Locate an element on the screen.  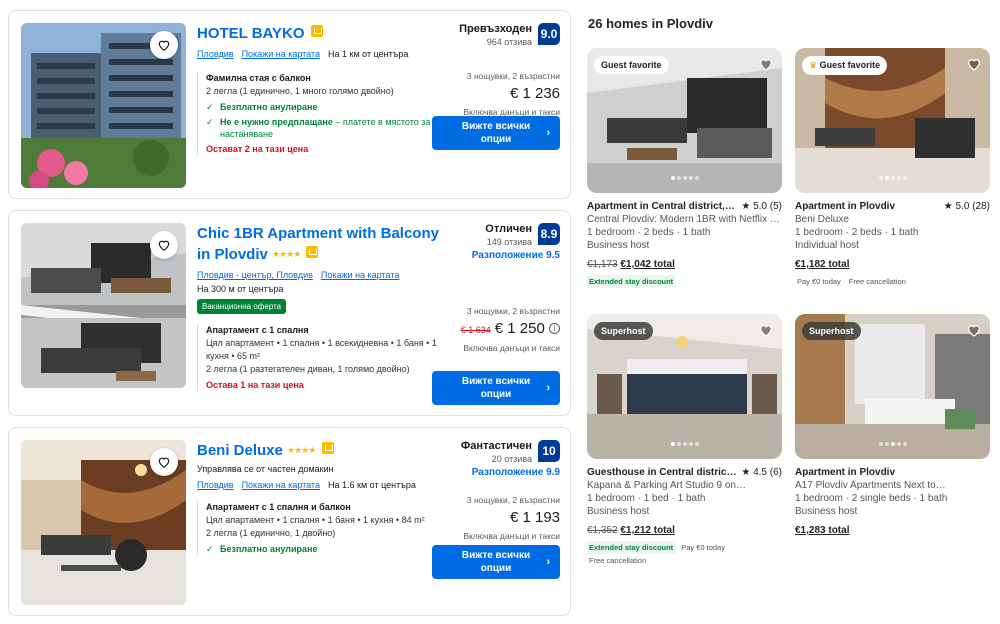
results-heading: 26 homes in Plovdiv is located at coordinates (650, 23).